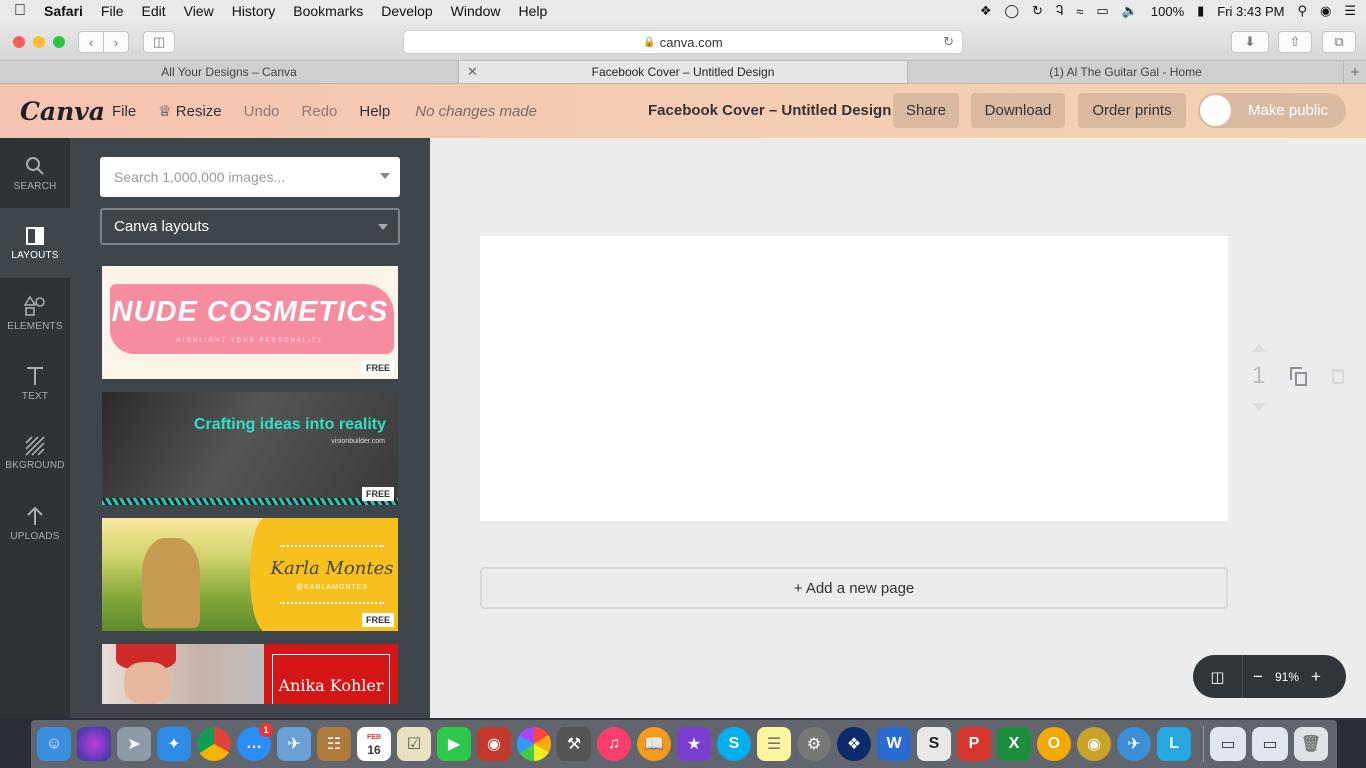 The image size is (1366, 768). I want to click on menu-develop: Develop, so click(406, 11).